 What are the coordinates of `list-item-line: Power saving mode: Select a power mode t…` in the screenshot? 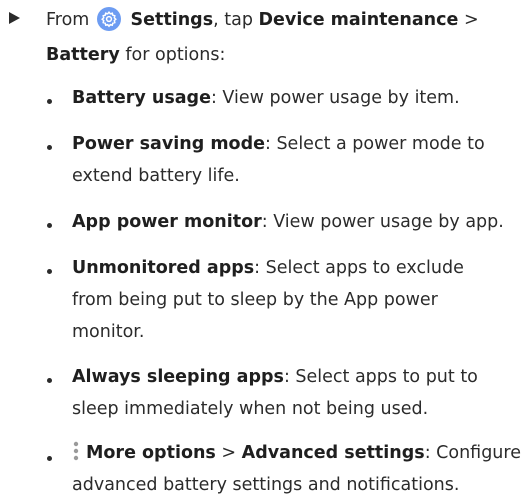 It's located at (278, 144).